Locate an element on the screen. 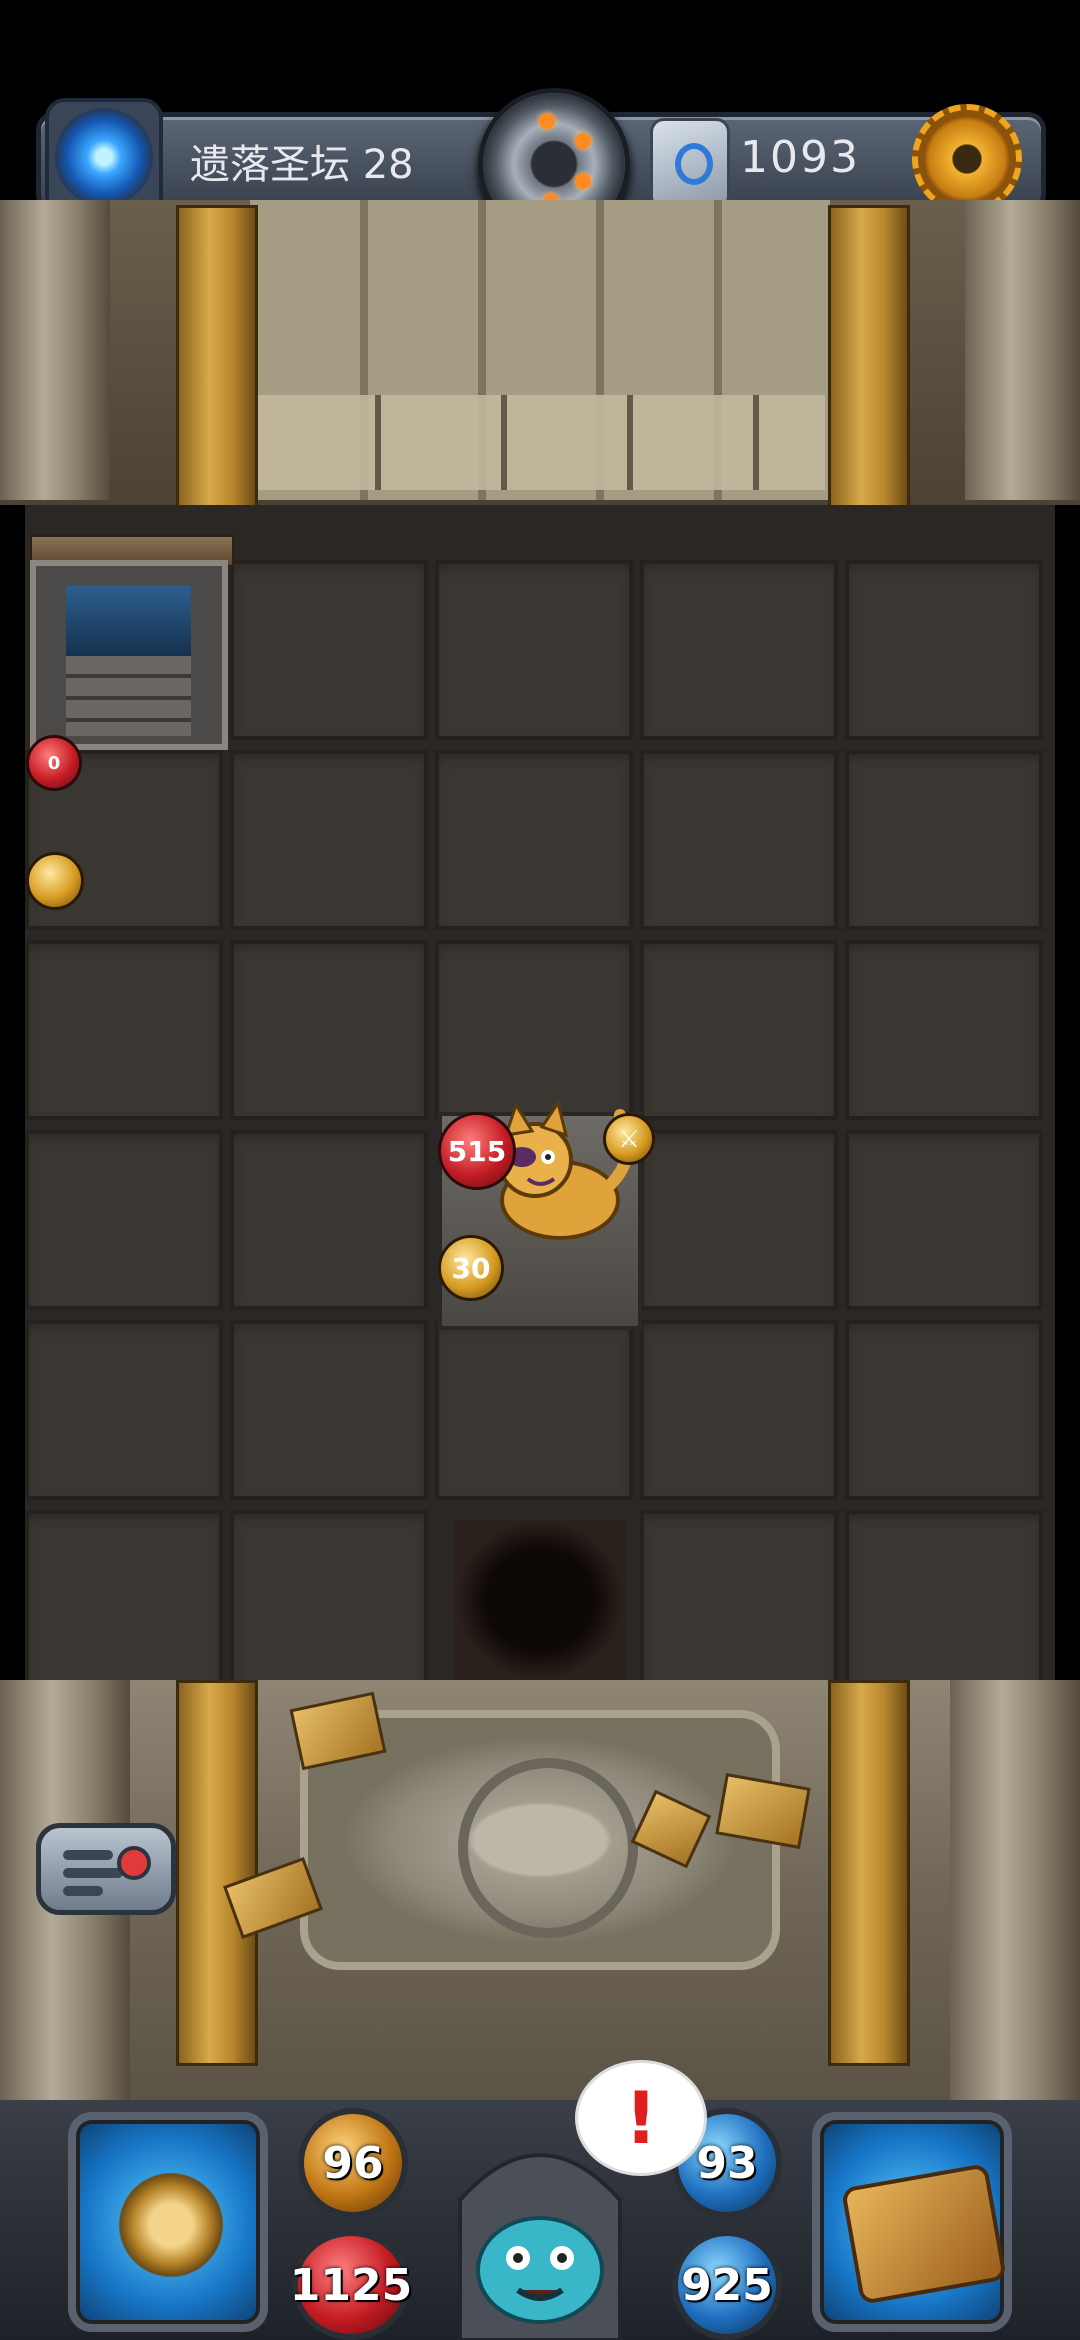 This screenshot has height=2340, width=1080. currency-value: 1093 is located at coordinates (800, 157).